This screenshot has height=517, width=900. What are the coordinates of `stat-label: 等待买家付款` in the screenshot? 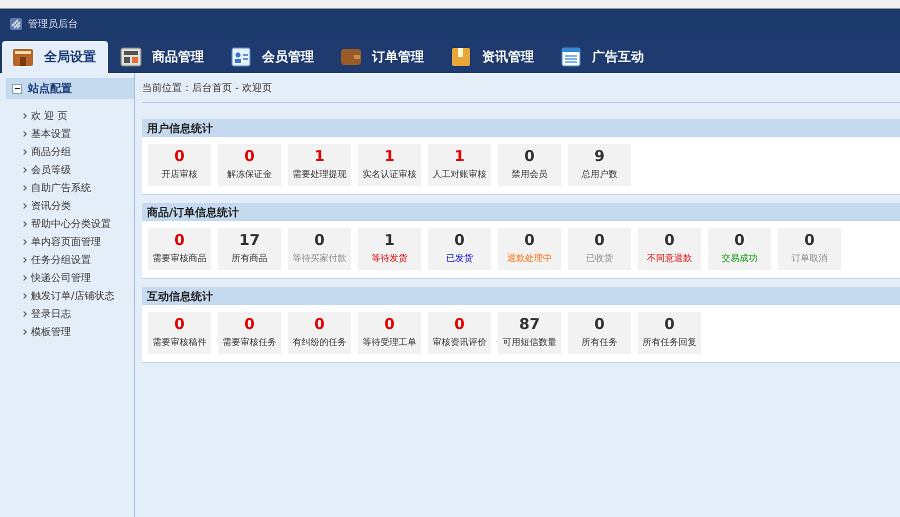 It's located at (319, 258).